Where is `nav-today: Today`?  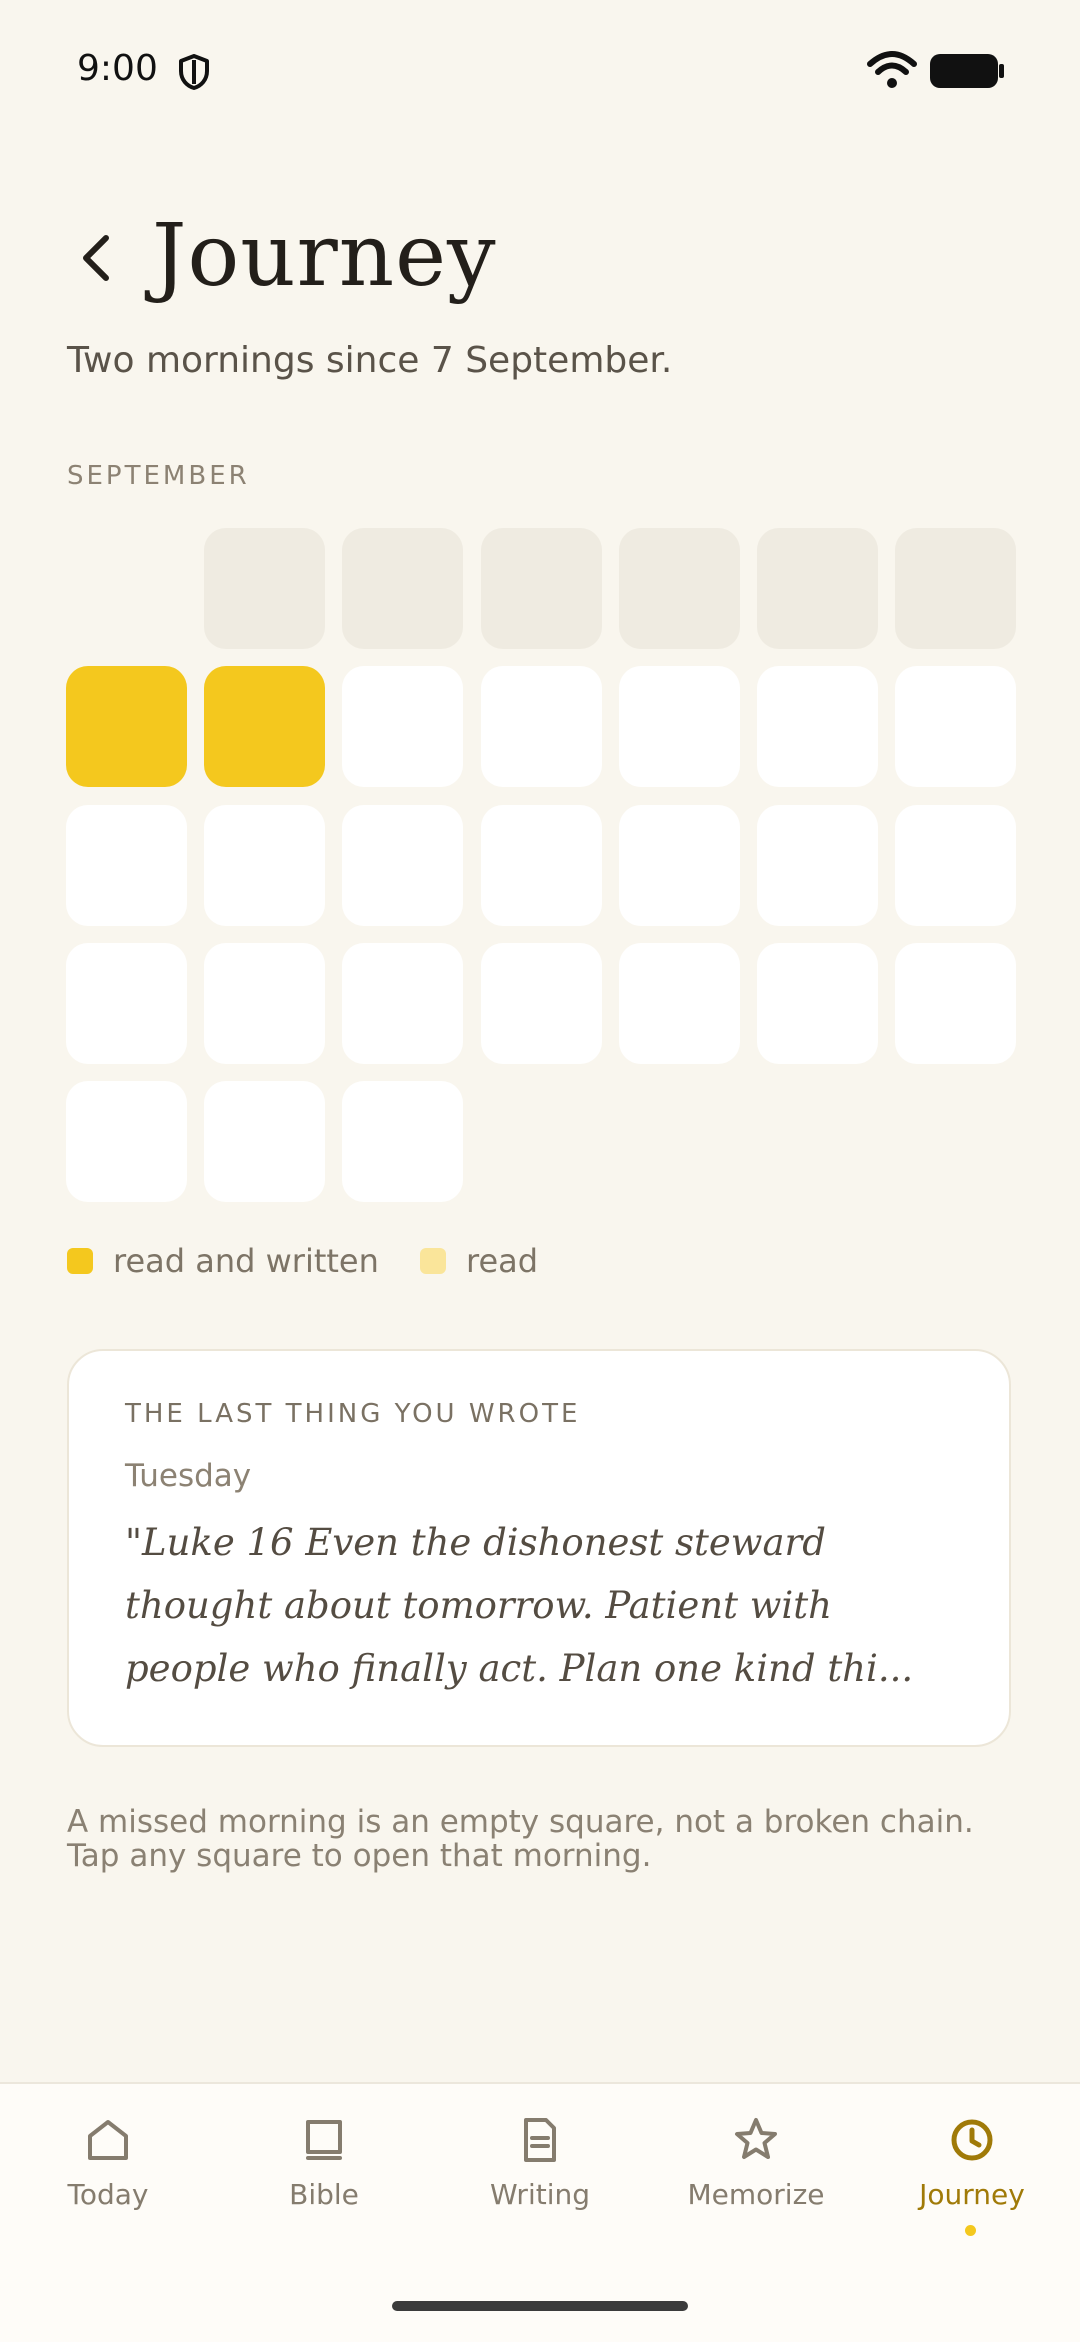
nav-today: Today is located at coordinates (108, 2184).